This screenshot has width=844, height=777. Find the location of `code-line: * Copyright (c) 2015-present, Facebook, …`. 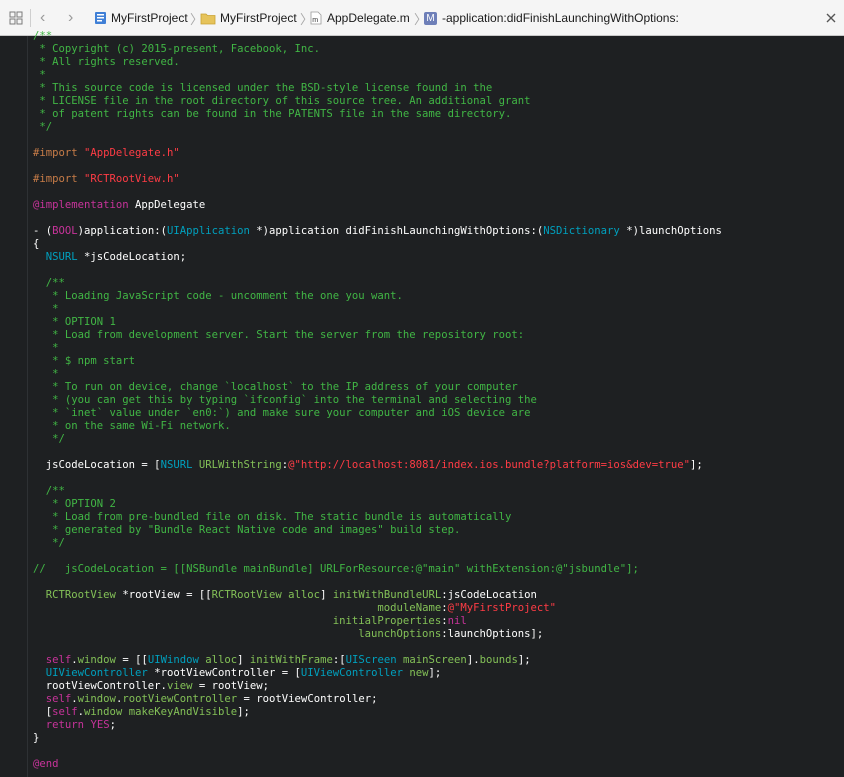

code-line: * Copyright (c) 2015-present, Facebook, … is located at coordinates (176, 49).